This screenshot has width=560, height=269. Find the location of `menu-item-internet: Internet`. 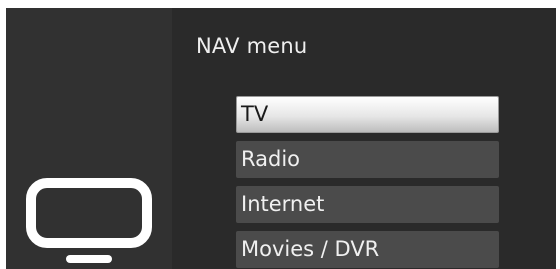

menu-item-internet: Internet is located at coordinates (367, 204).